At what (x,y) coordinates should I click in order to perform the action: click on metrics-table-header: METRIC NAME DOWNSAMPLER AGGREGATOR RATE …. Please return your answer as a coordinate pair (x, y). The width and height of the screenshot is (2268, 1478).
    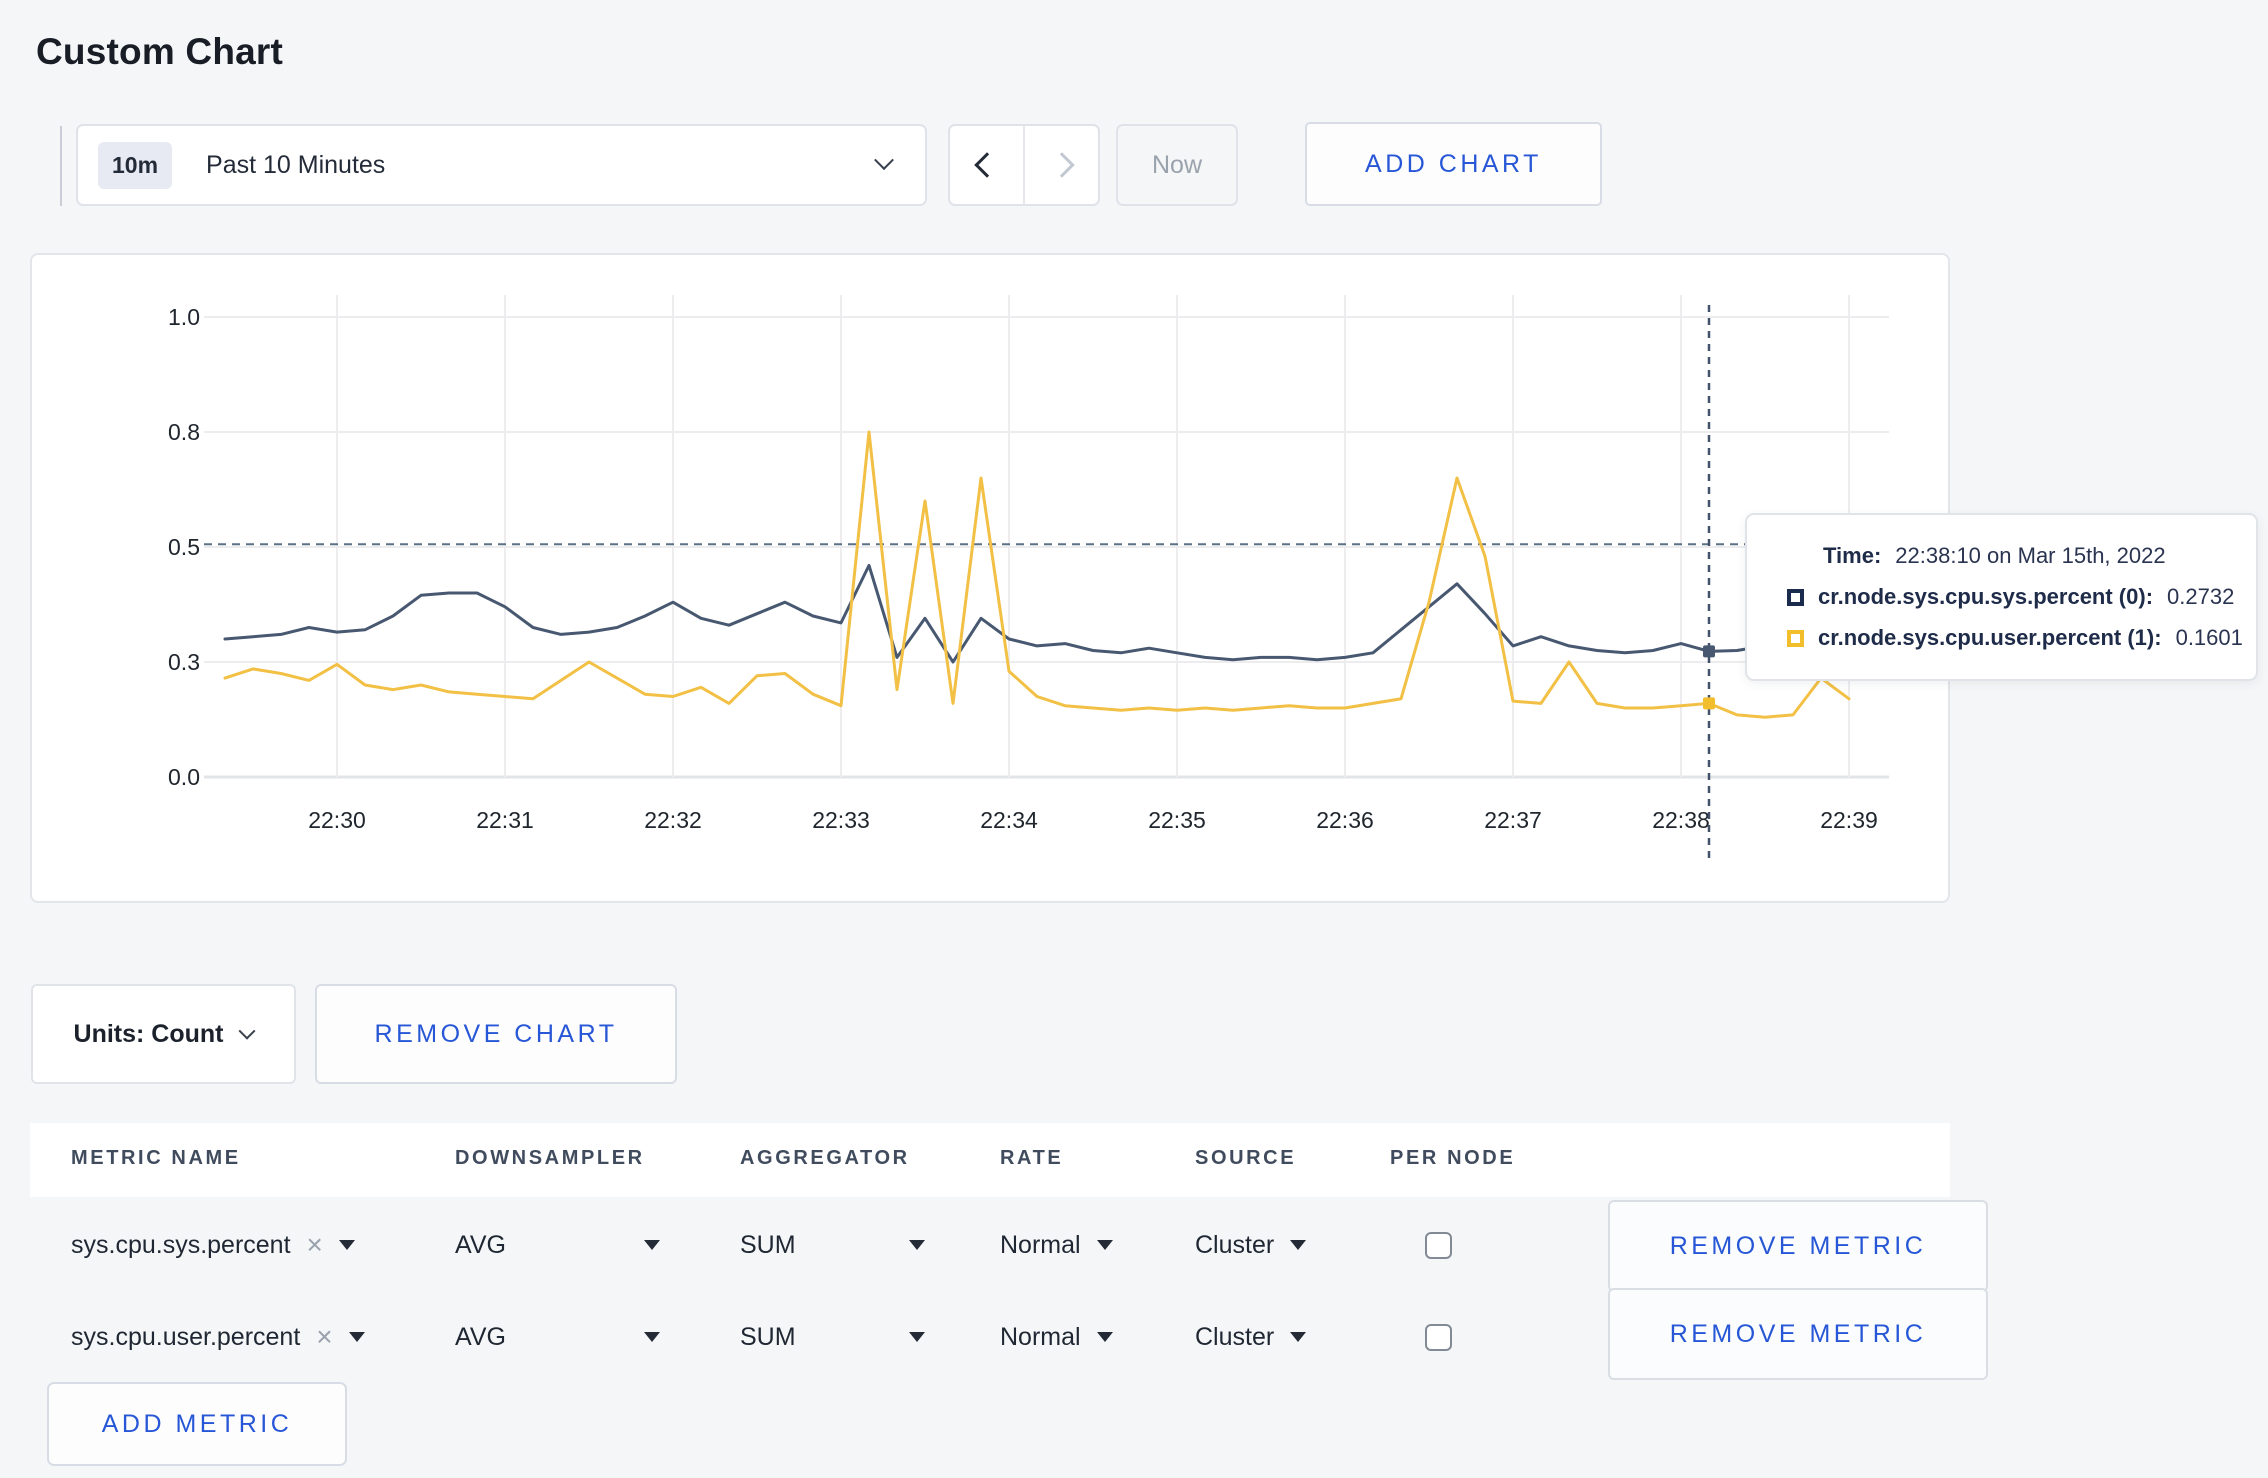
    Looking at the image, I should click on (990, 1160).